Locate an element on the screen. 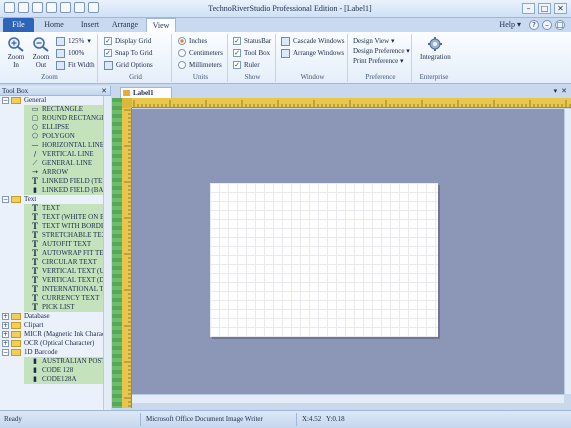  toolbox-group-label: General is located at coordinates (35, 100).